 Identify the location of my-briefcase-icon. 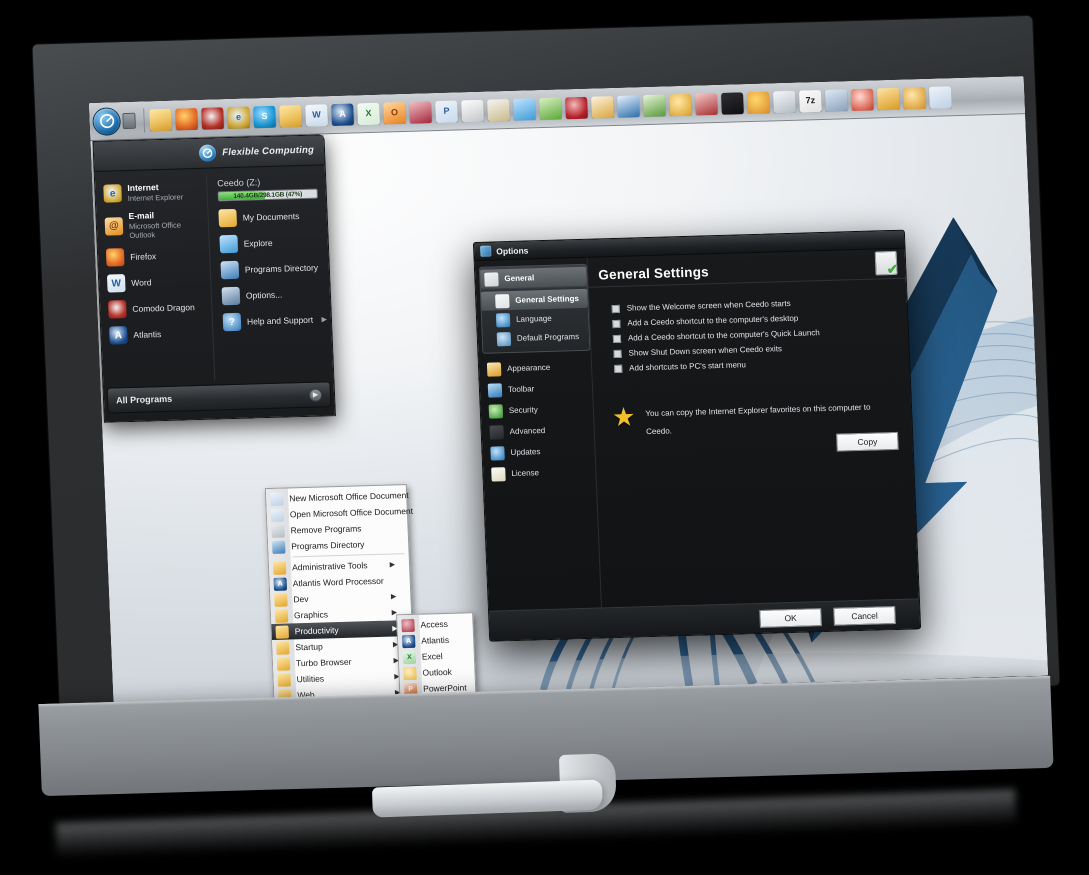
(161, 119).